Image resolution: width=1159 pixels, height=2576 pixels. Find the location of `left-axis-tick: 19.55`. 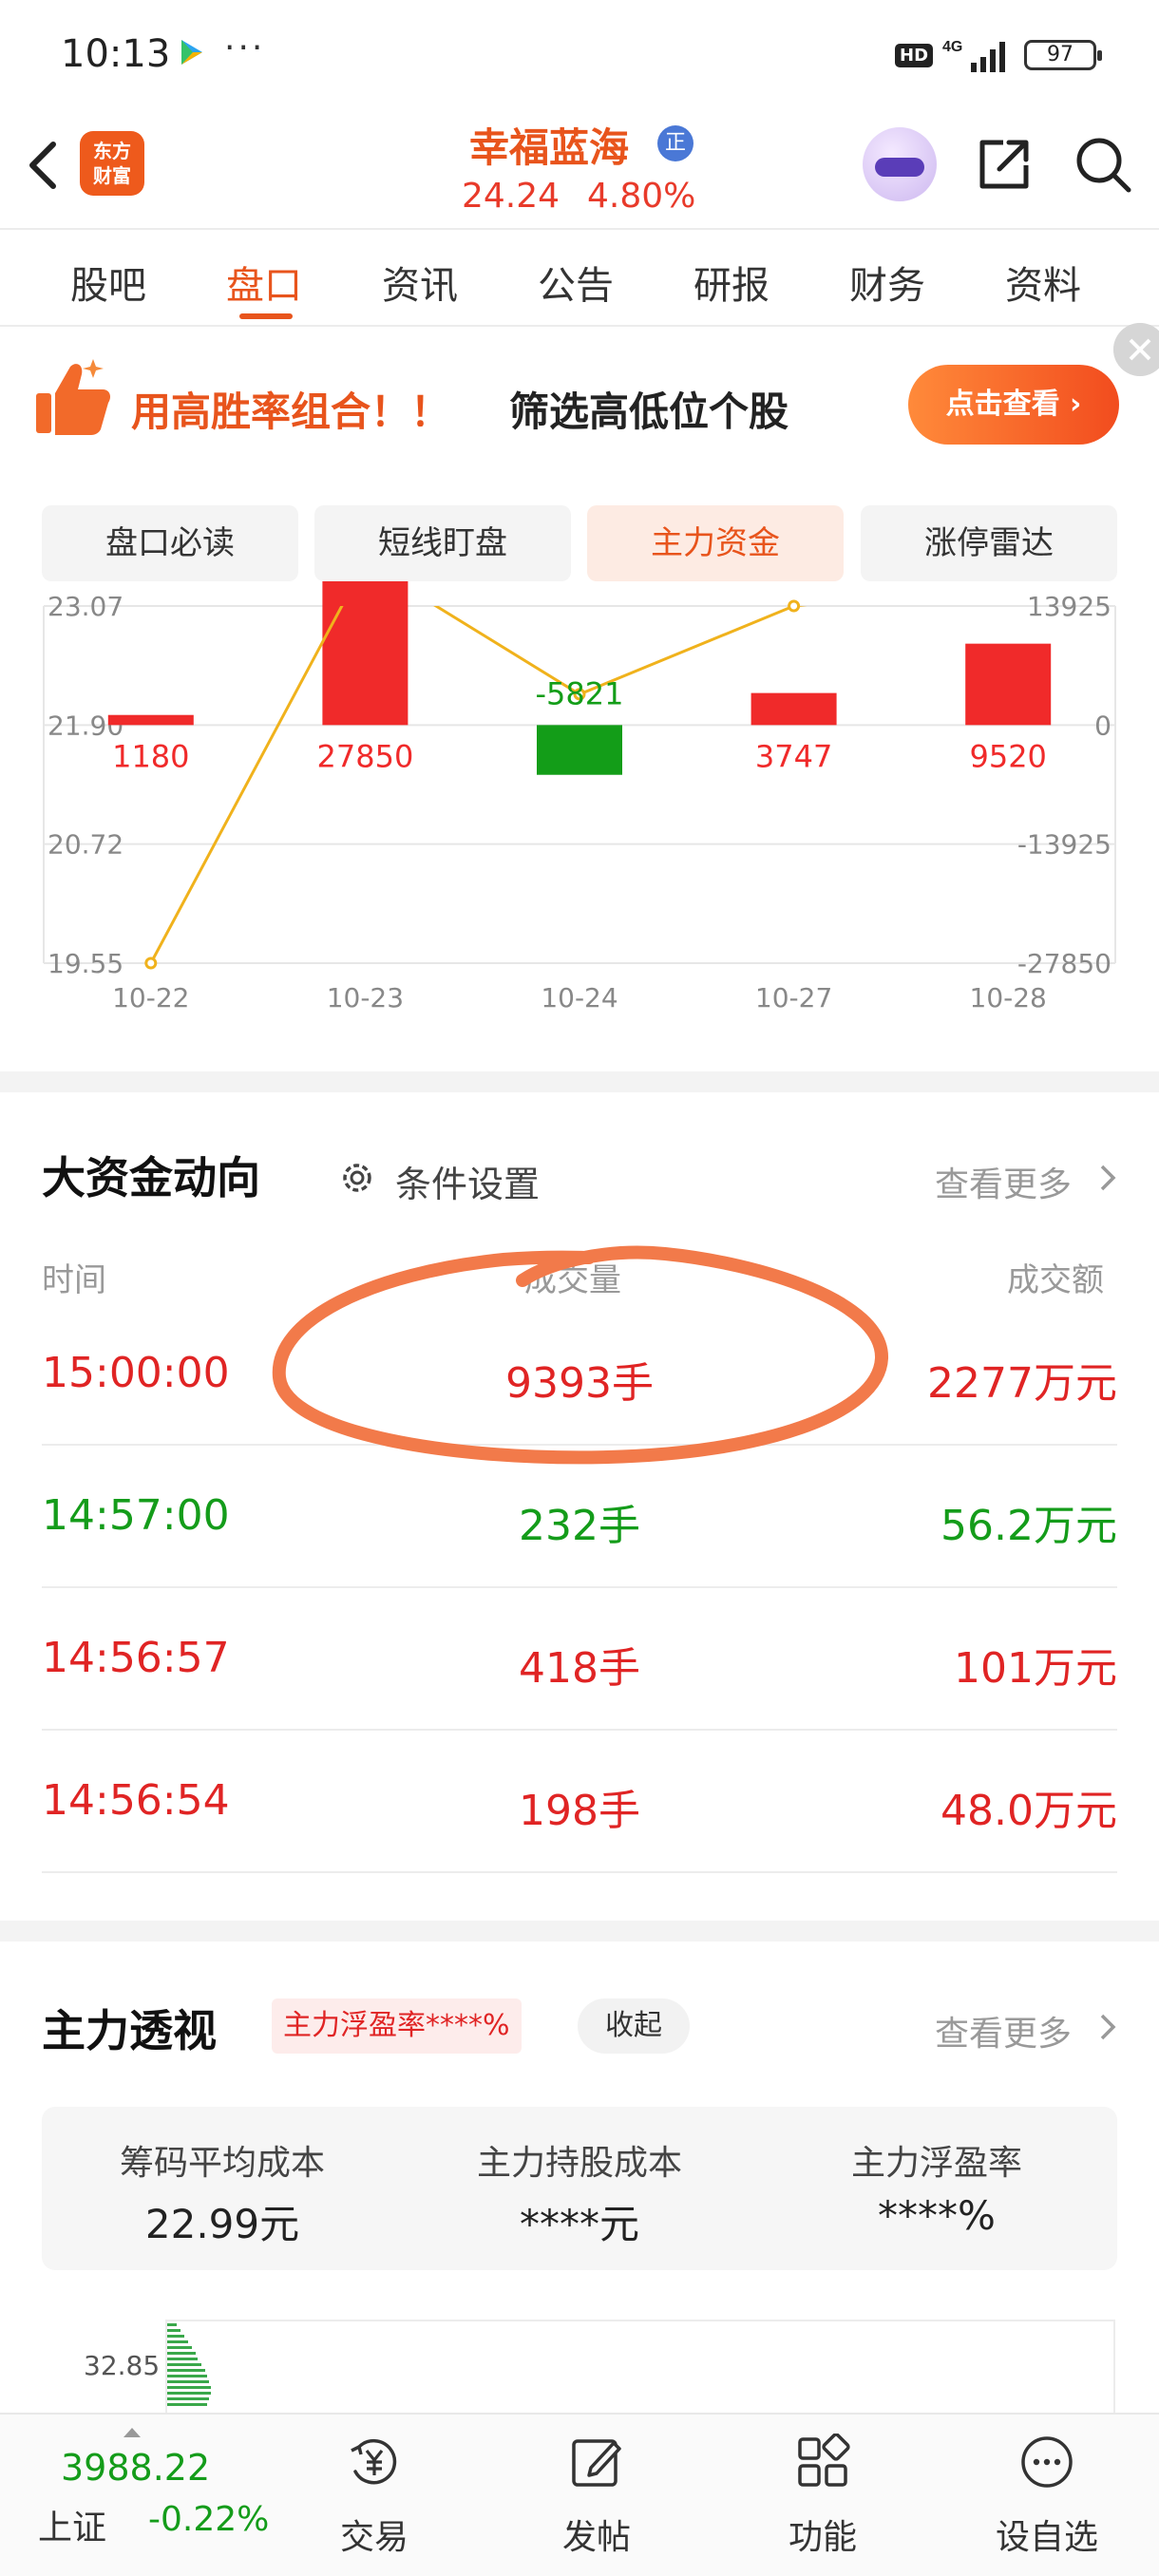

left-axis-tick: 19.55 is located at coordinates (86, 963).